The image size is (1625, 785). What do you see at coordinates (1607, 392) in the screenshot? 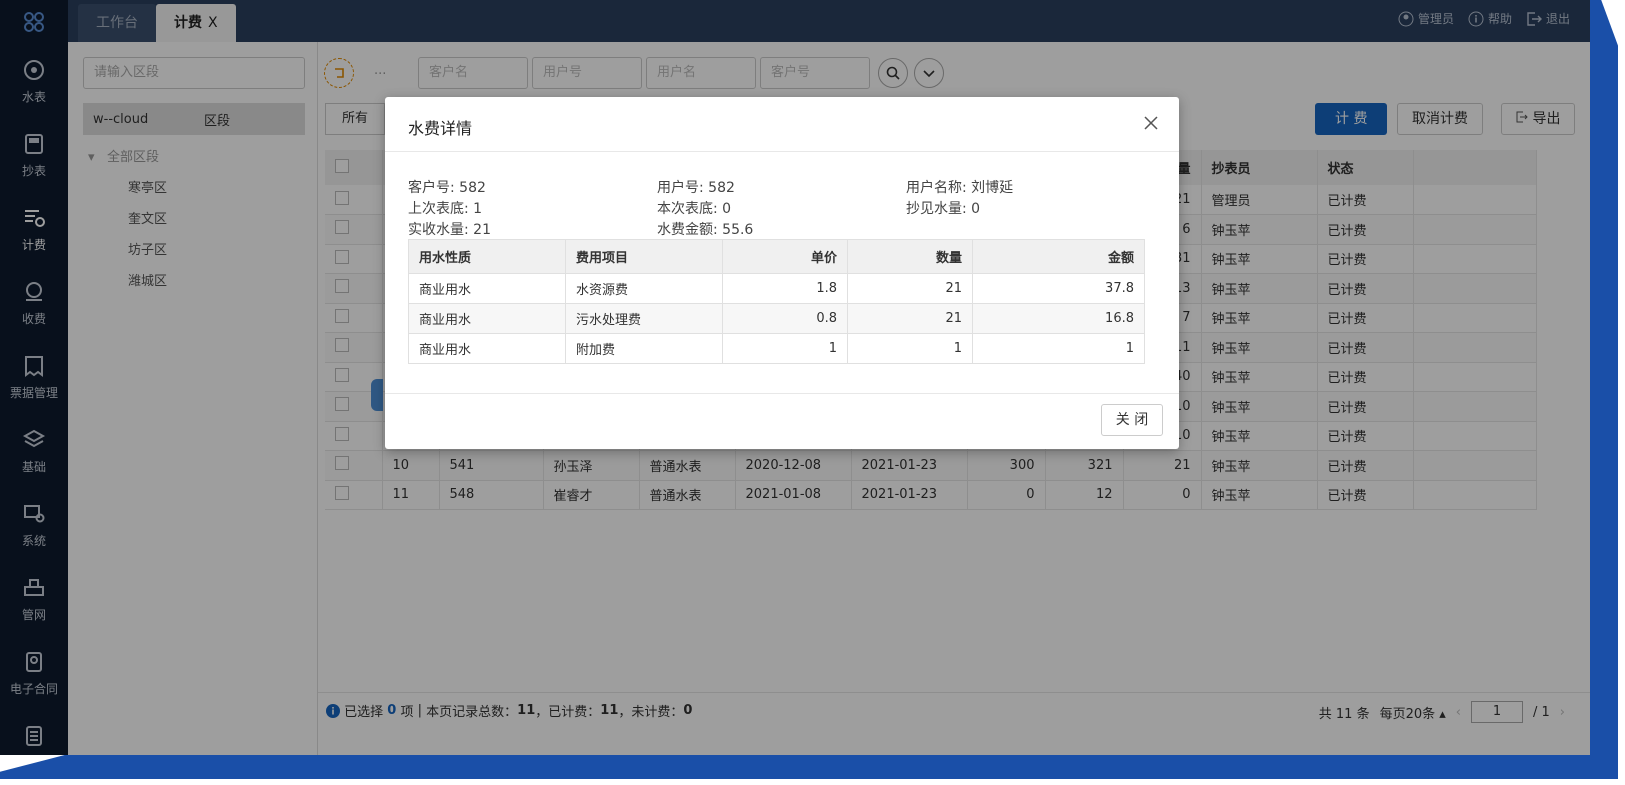
I see `frame-decoration-right` at bounding box center [1607, 392].